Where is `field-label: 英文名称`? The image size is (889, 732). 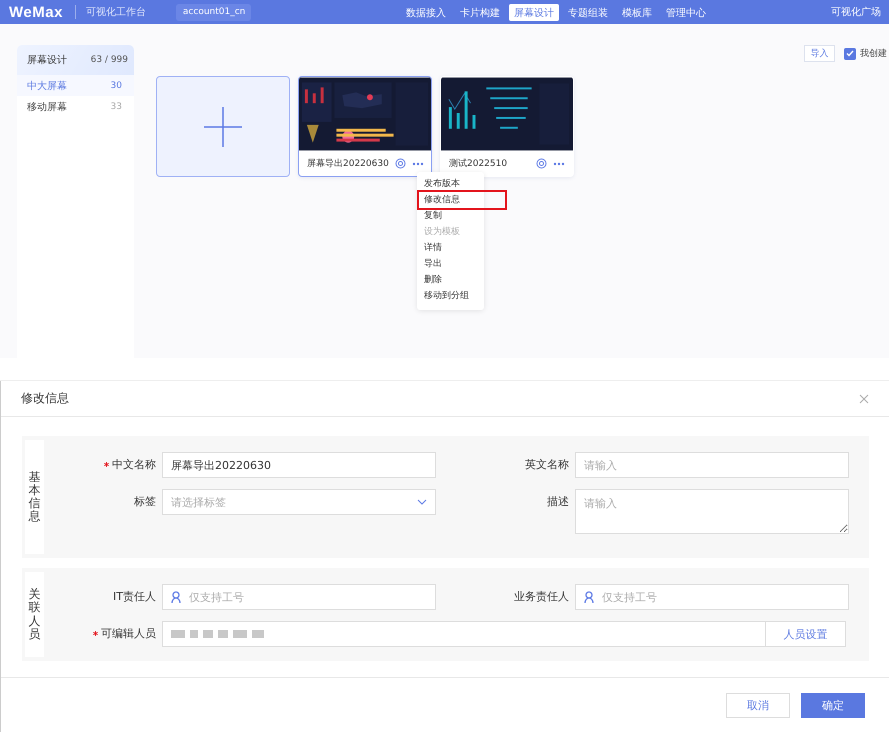 field-label: 英文名称 is located at coordinates (547, 464).